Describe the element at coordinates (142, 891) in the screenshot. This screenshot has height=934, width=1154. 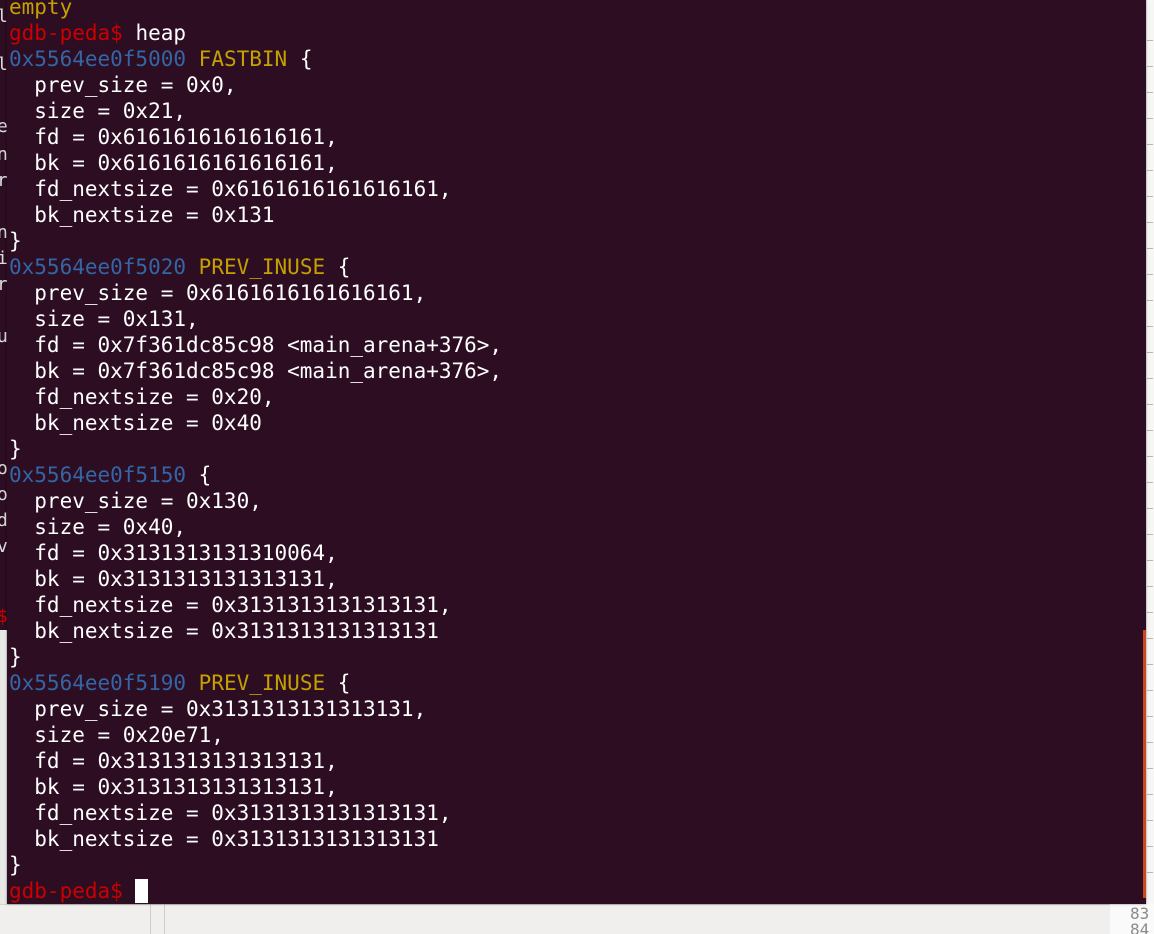
I see `terminal-cursor` at that location.